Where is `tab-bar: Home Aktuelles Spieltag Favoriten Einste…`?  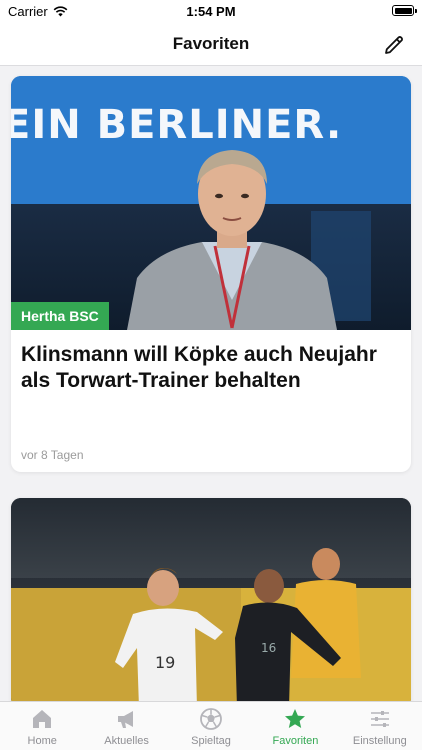
tab-bar: Home Aktuelles Spieltag Favoriten Einste… is located at coordinates (211, 725).